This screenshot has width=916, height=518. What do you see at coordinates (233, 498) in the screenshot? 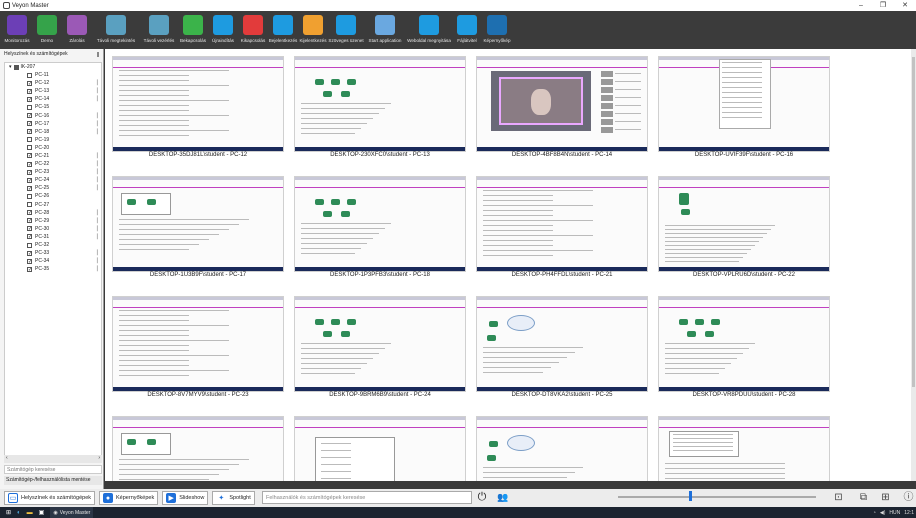
I see `spotlight-button: ✦ Spotlight` at bounding box center [233, 498].